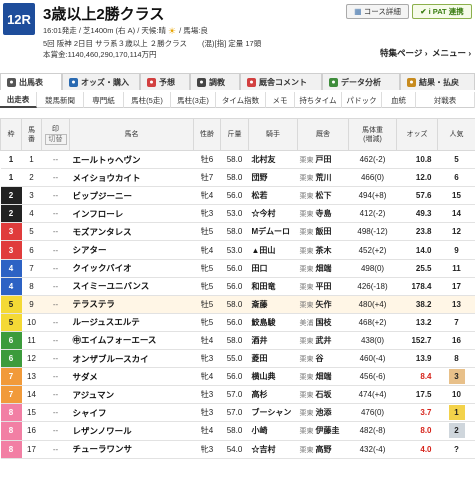 This screenshot has height=480, width=475. Describe the element at coordinates (323, 413) in the screenshot. I see `trainer-name: 栗東 池添` at that location.